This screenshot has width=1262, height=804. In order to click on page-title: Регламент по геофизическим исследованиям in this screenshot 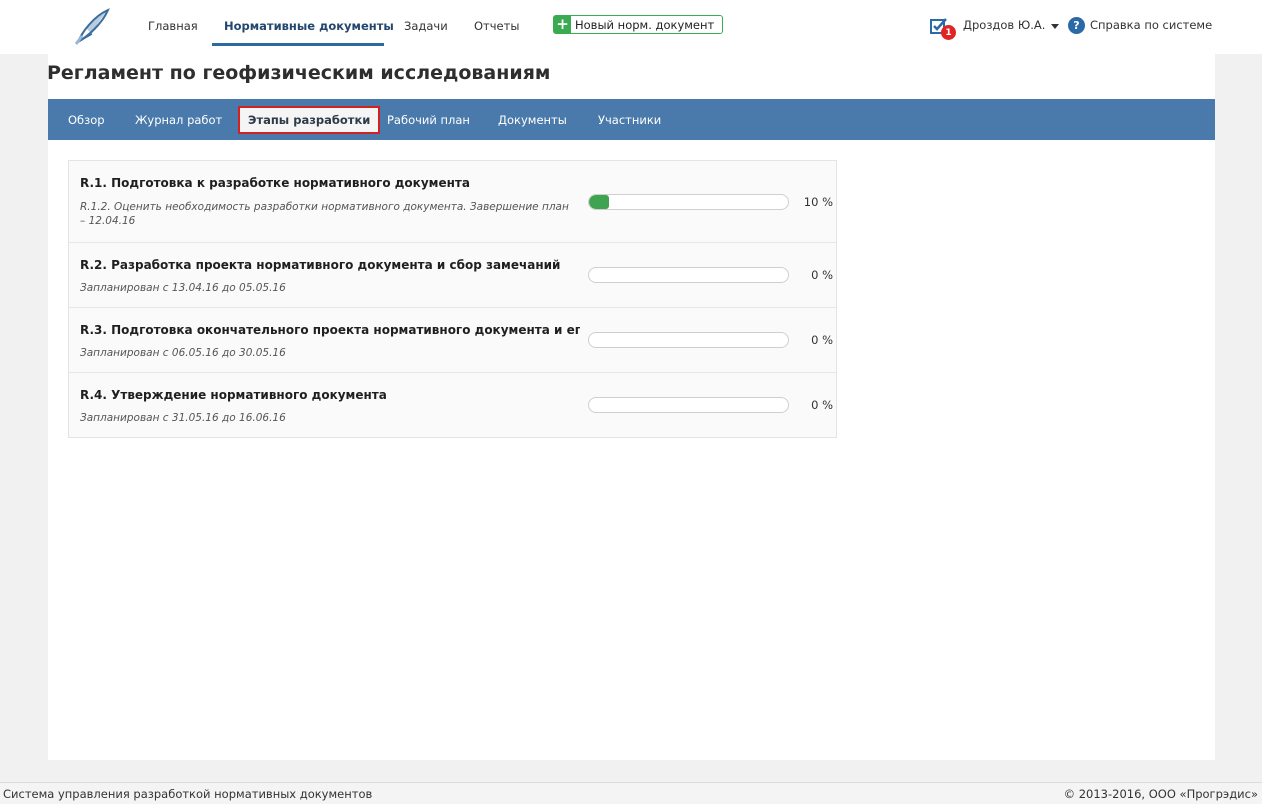, I will do `click(299, 73)`.